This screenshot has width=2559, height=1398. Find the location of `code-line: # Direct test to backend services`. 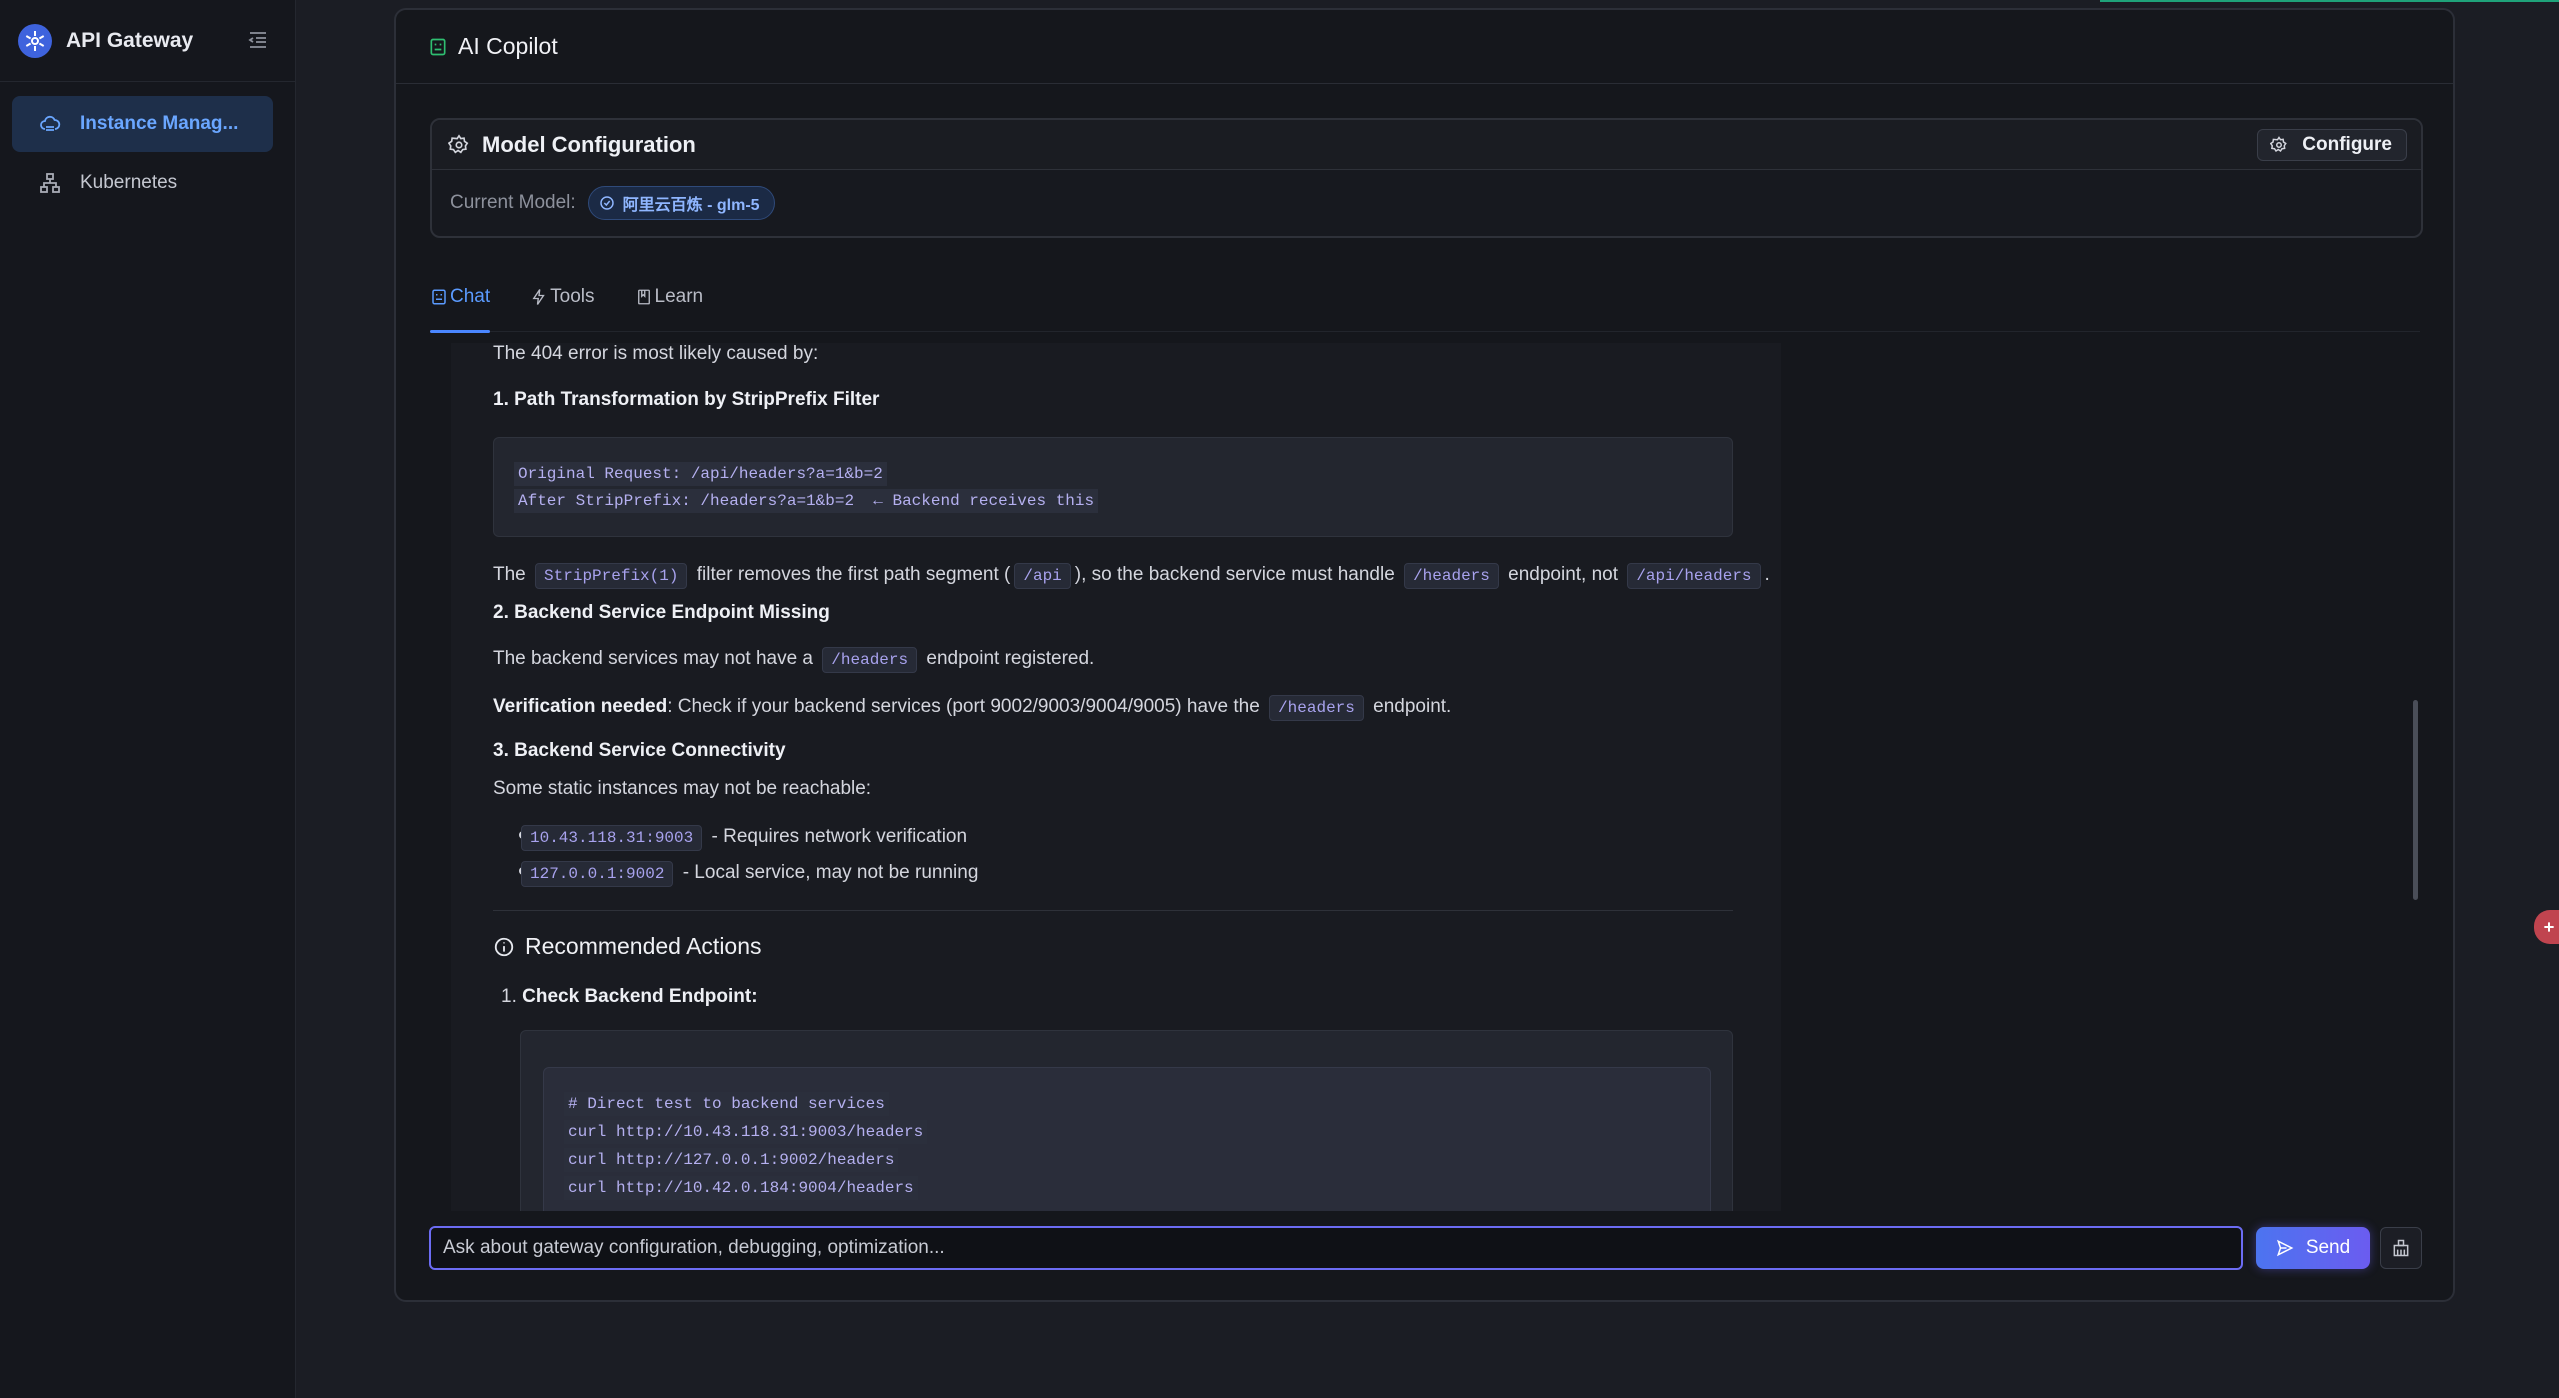

code-line: # Direct test to backend services is located at coordinates (726, 1104).